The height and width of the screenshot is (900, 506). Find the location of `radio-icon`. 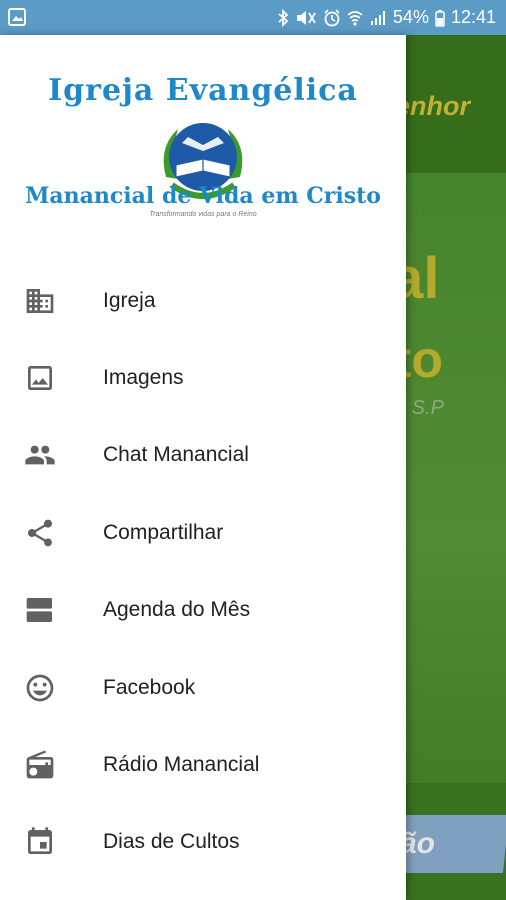

radio-icon is located at coordinates (40, 765).